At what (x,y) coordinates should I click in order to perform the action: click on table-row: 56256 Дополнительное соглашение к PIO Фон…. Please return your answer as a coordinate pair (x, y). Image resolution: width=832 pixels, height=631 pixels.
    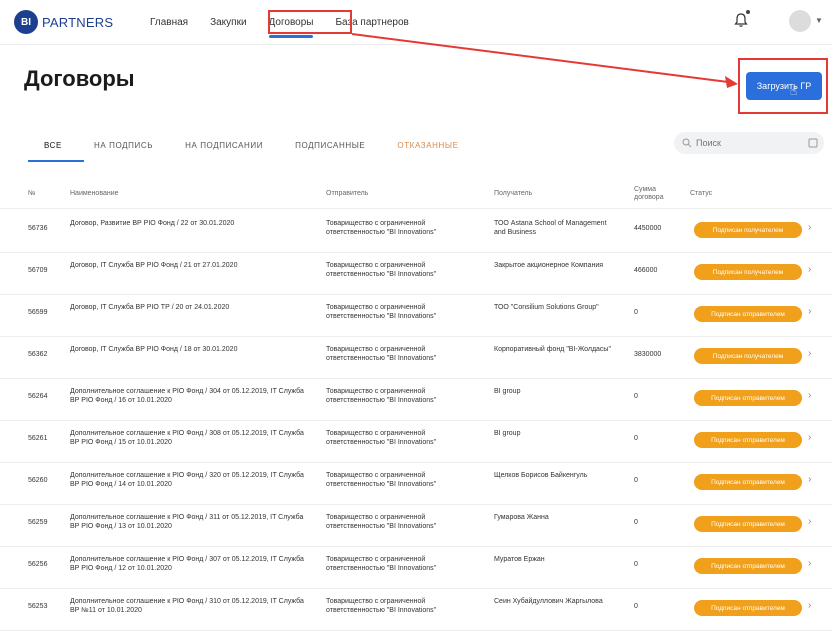
    Looking at the image, I should click on (416, 567).